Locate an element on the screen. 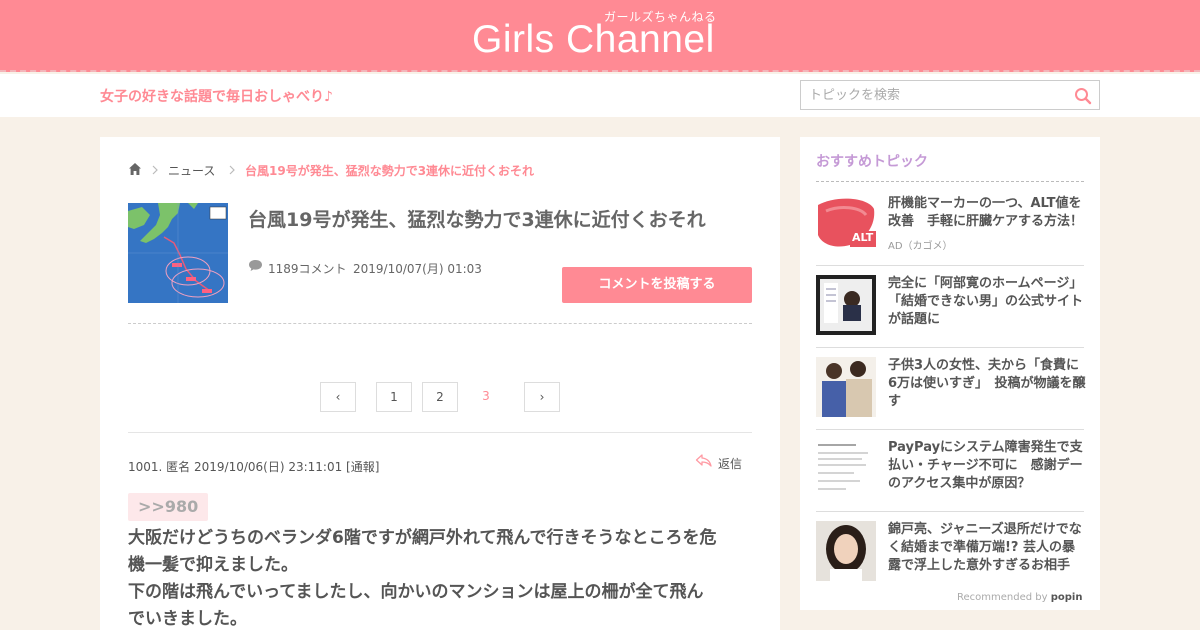 This screenshot has width=1200, height=630. comment-line: でいきました。 is located at coordinates (187, 619).